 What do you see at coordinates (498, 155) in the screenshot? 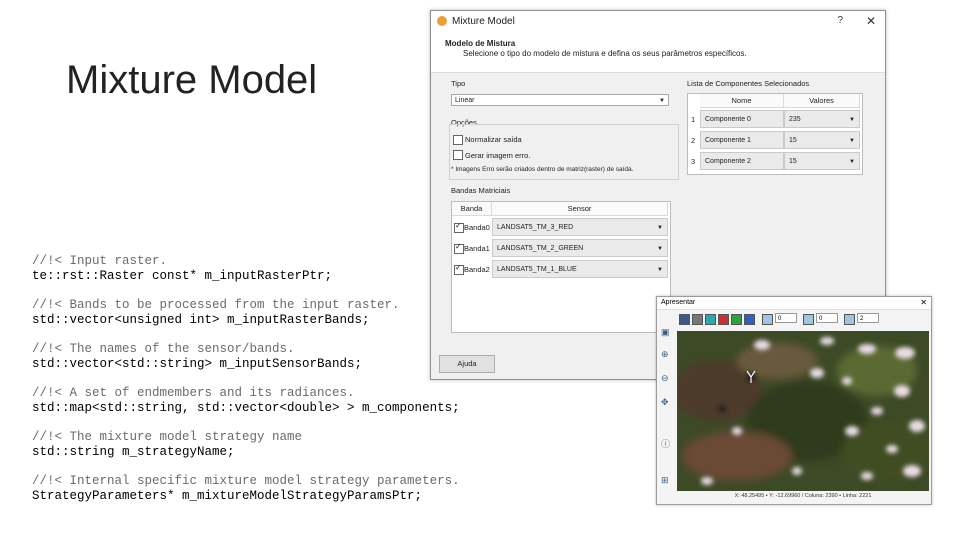
I see `error-image-label: Gerar imagem erro.` at bounding box center [498, 155].